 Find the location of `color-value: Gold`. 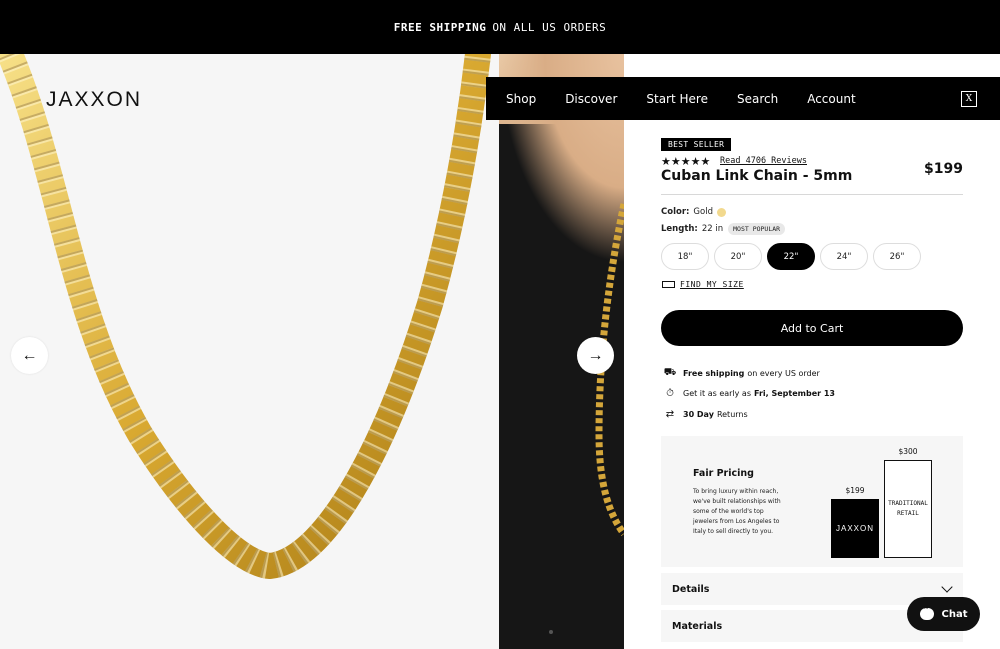

color-value: Gold is located at coordinates (703, 212).